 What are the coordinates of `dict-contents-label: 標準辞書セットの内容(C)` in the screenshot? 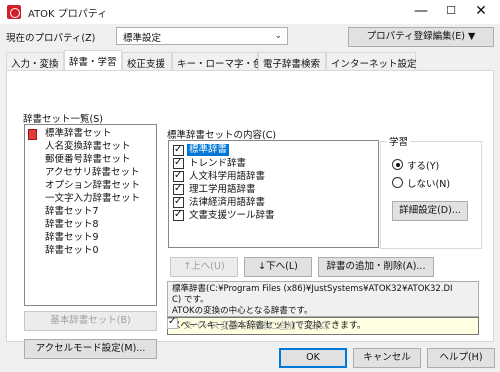 It's located at (222, 135).